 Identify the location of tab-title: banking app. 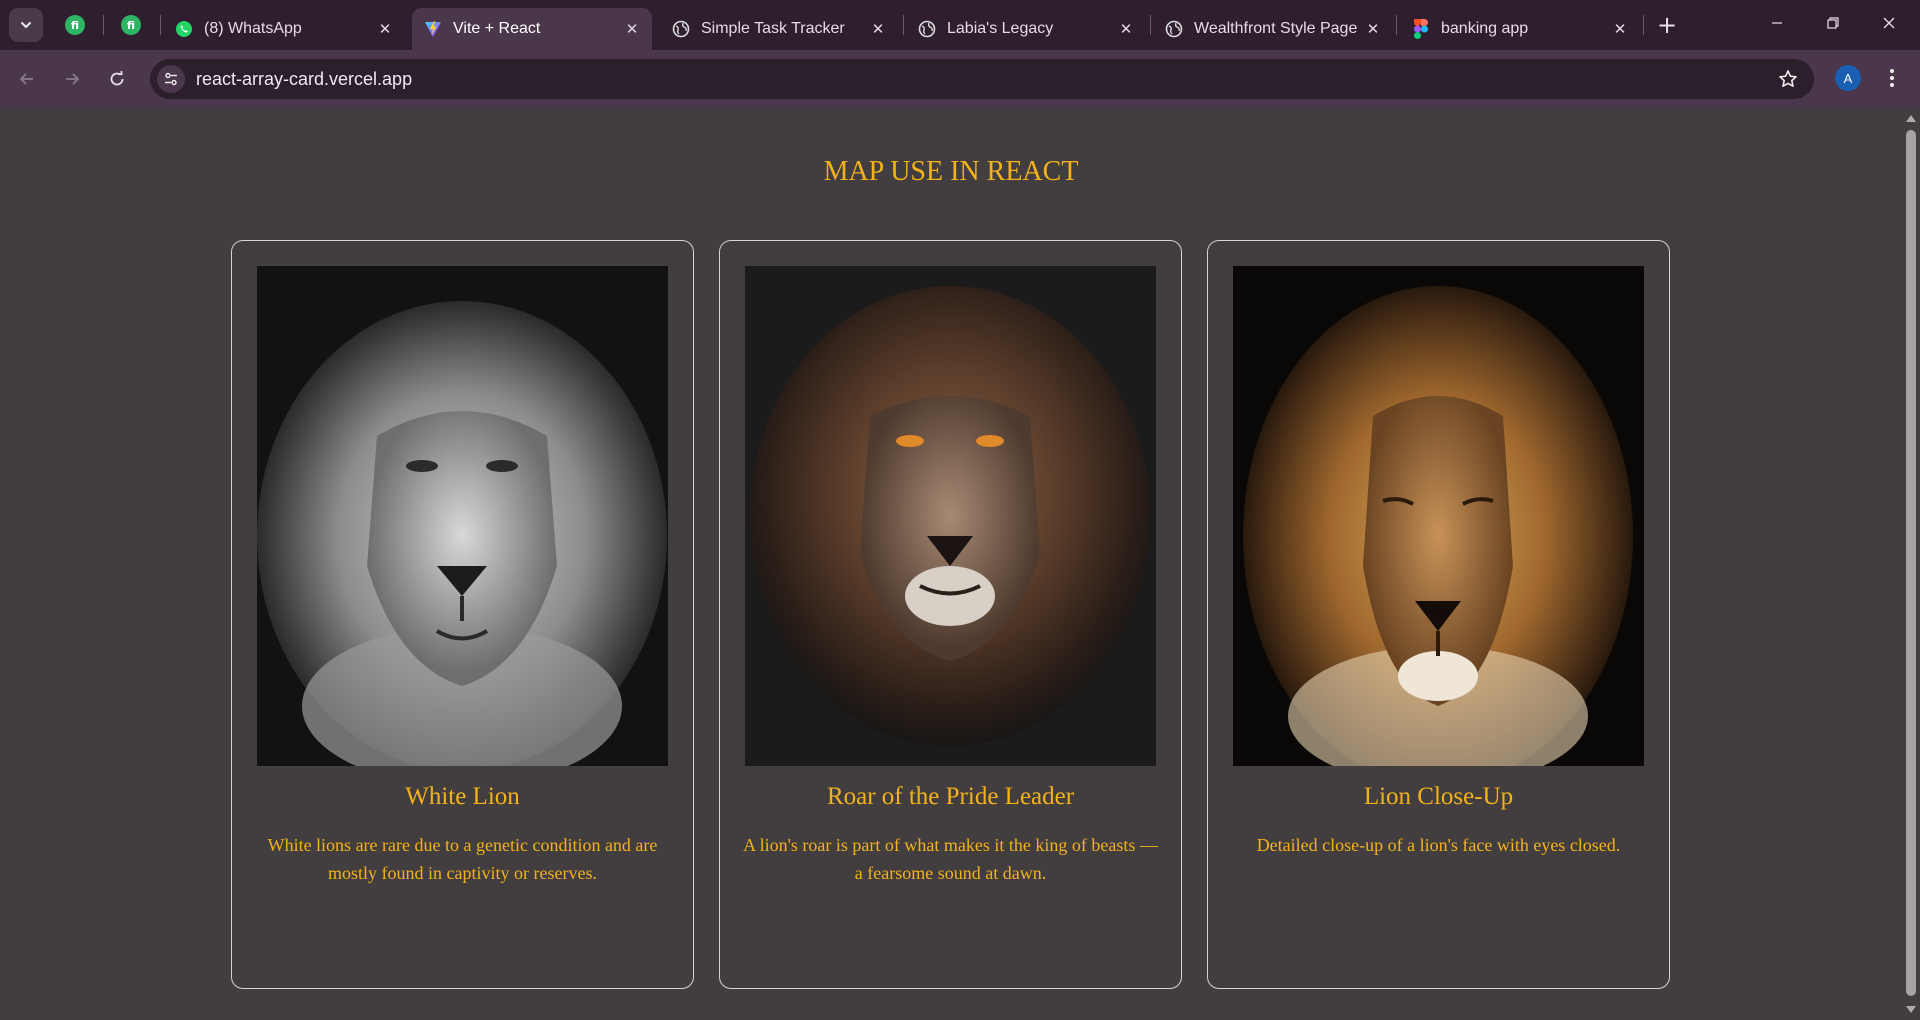
(1485, 28).